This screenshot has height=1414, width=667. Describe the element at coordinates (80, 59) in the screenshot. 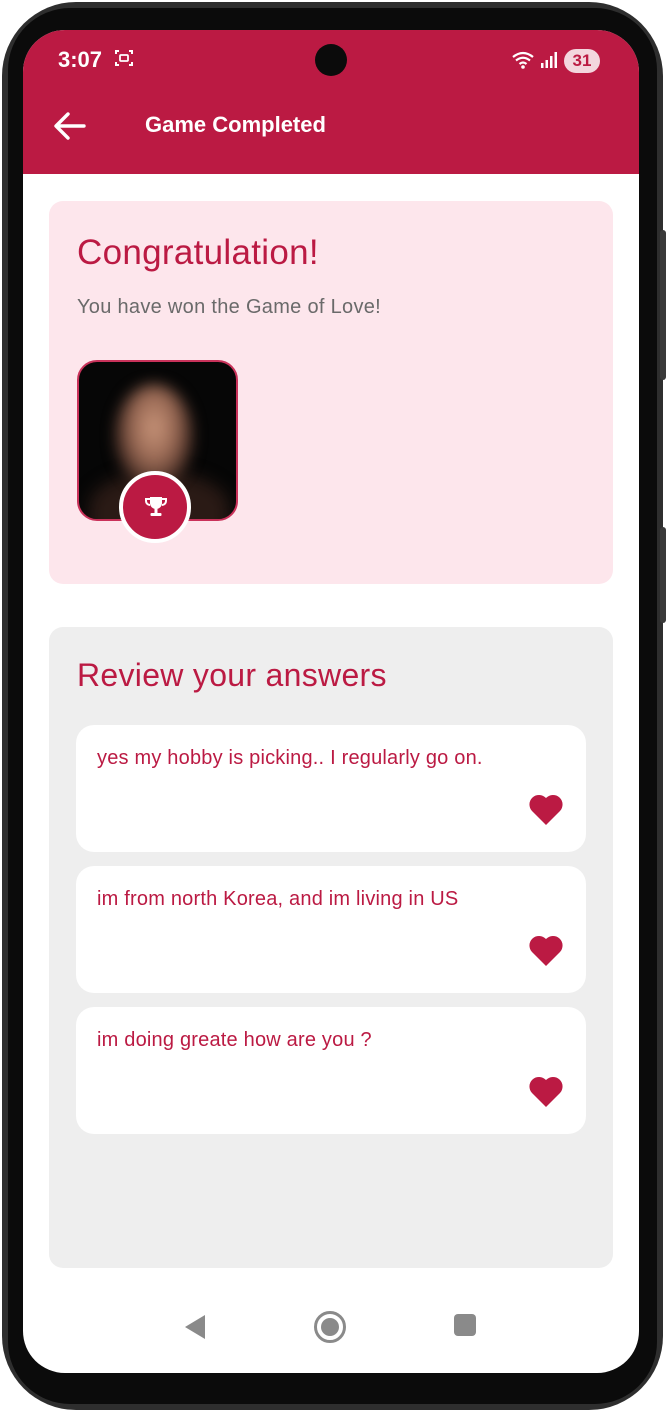

I see `status-time: 3:07` at that location.